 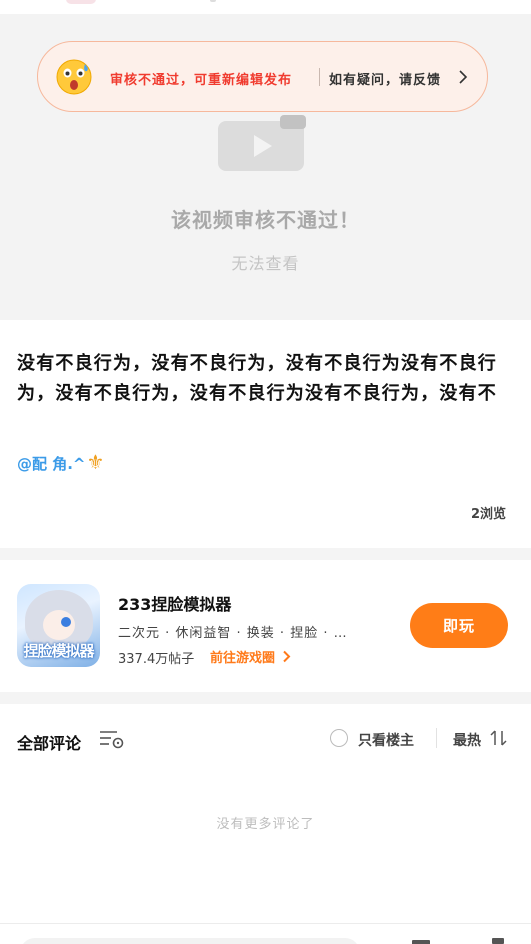 I want to click on mention-text: @配 角.^, so click(x=51, y=464).